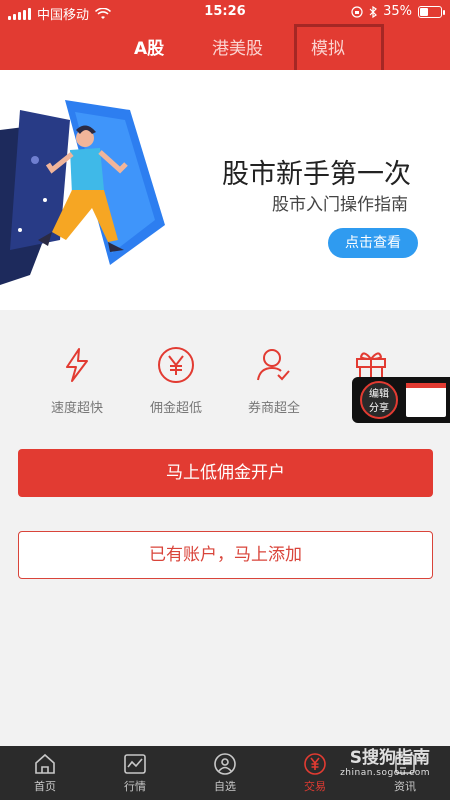 Image resolution: width=450 pixels, height=800 pixels. I want to click on nav-watchlist: 自选, so click(225, 773).